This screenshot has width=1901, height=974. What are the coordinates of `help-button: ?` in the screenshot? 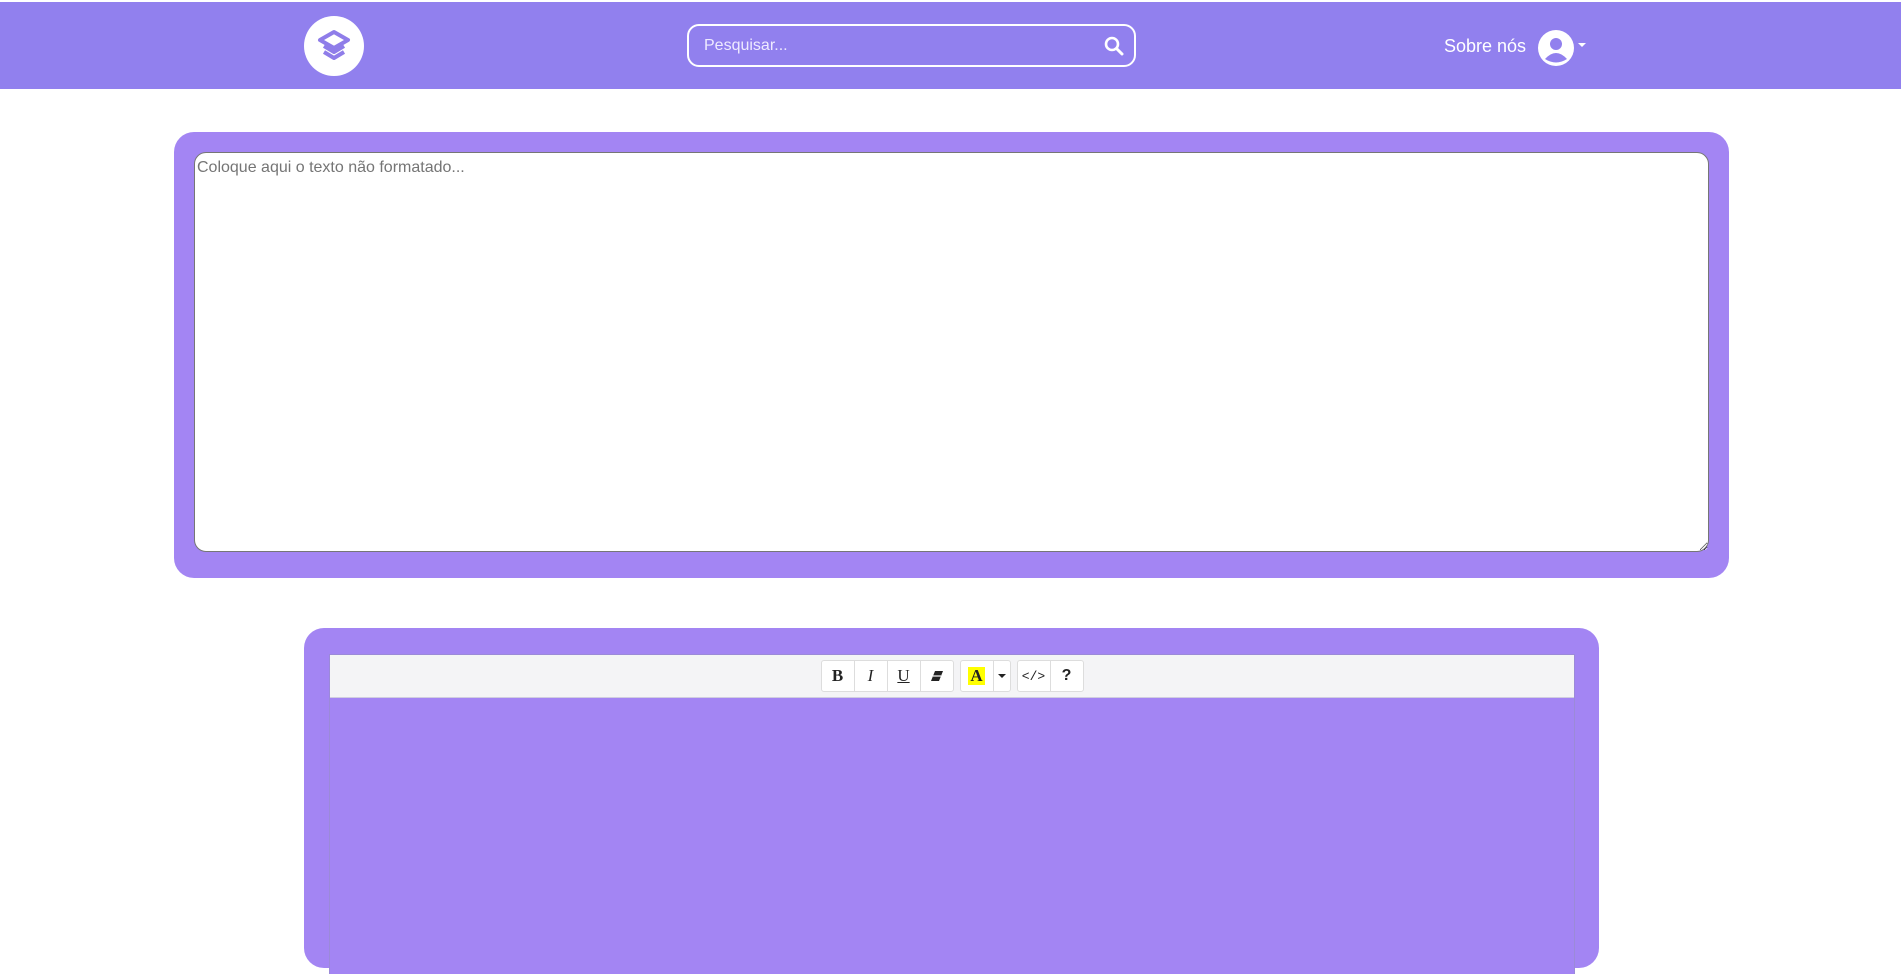 It's located at (1066, 676).